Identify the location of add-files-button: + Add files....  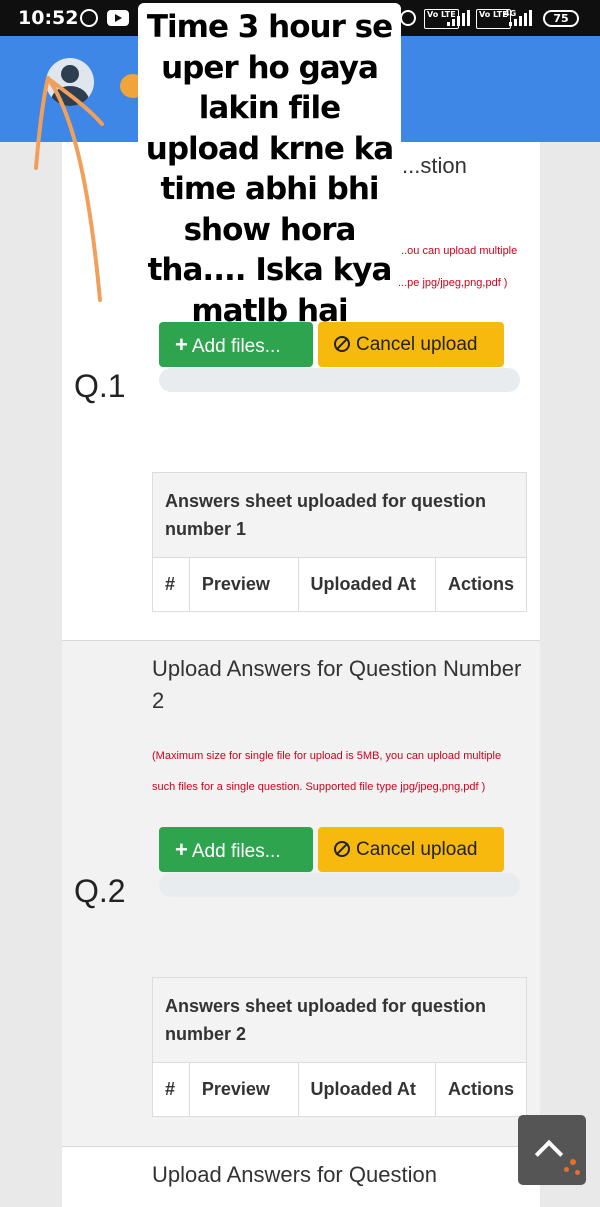
(236, 849).